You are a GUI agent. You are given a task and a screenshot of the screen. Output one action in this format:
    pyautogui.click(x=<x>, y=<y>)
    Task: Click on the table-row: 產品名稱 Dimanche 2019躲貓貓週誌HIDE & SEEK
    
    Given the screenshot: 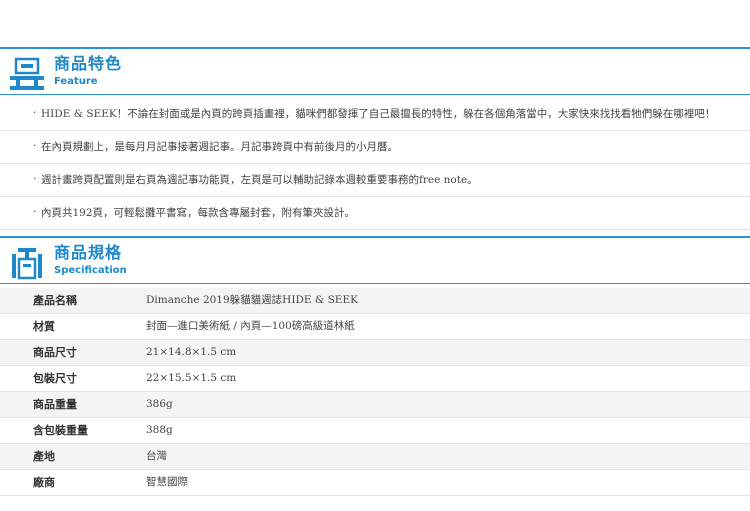 What is the action you would take?
    pyautogui.click(x=375, y=301)
    